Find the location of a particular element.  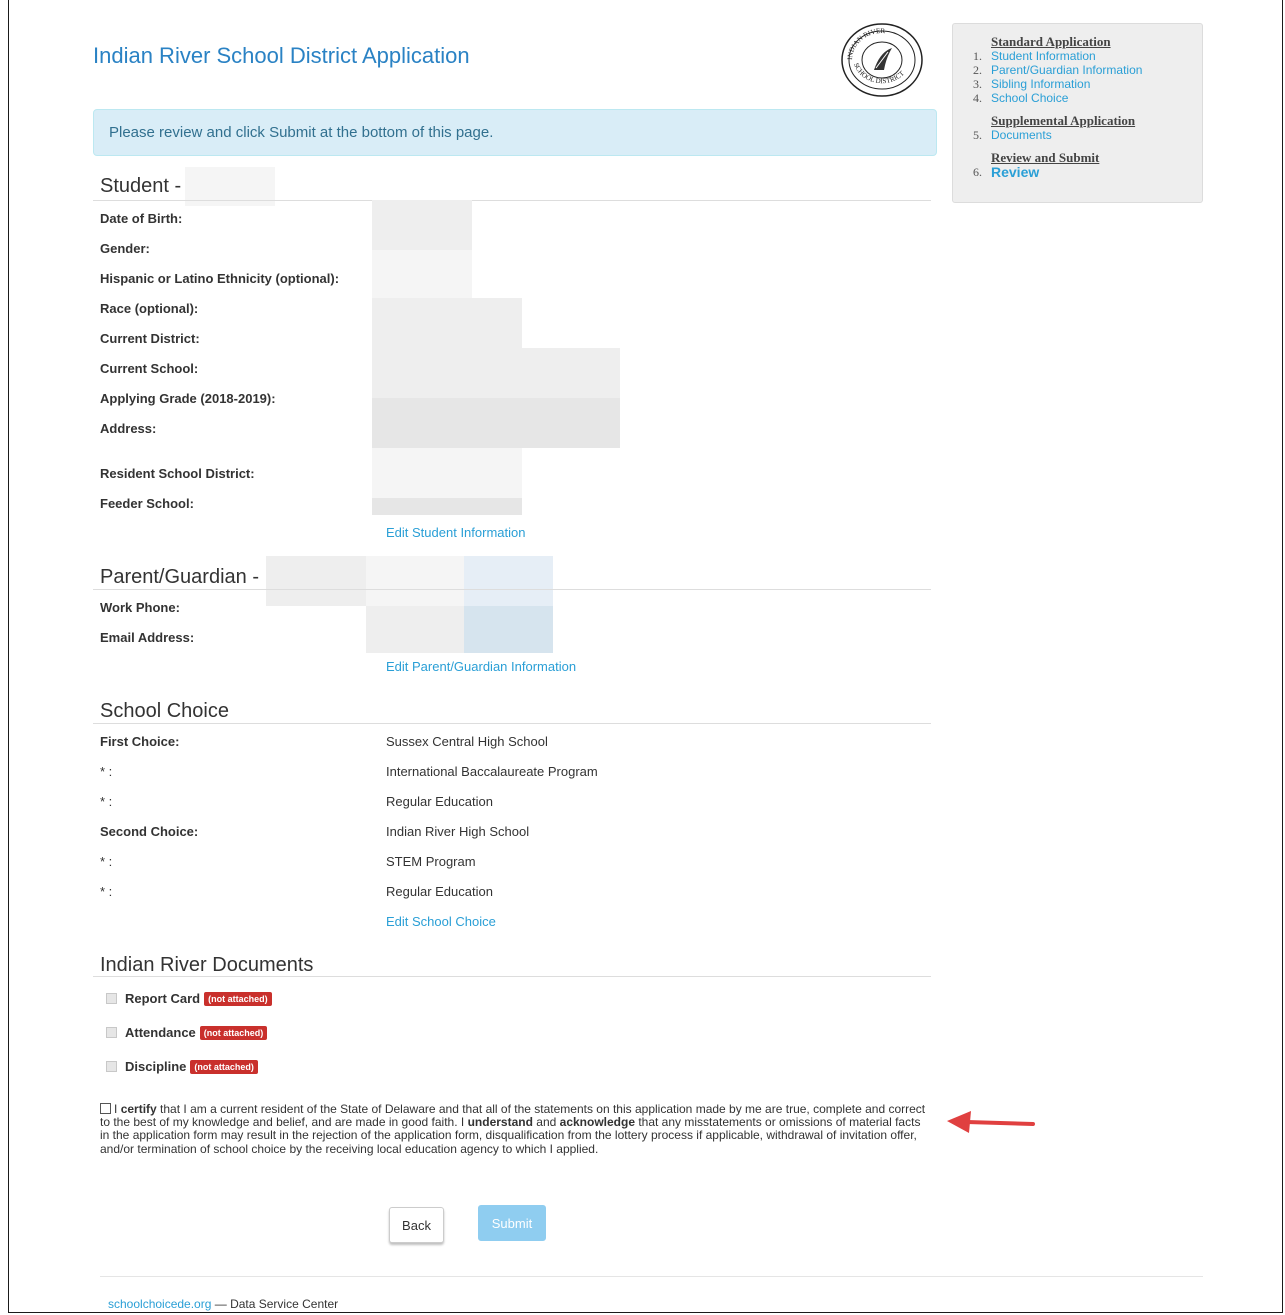

dob-value-redacted is located at coordinates (422, 225).